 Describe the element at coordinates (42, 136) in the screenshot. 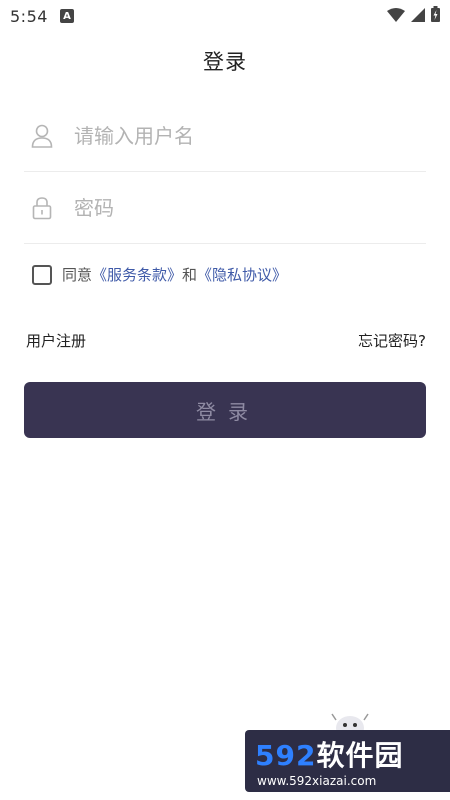

I see `user-icon` at that location.